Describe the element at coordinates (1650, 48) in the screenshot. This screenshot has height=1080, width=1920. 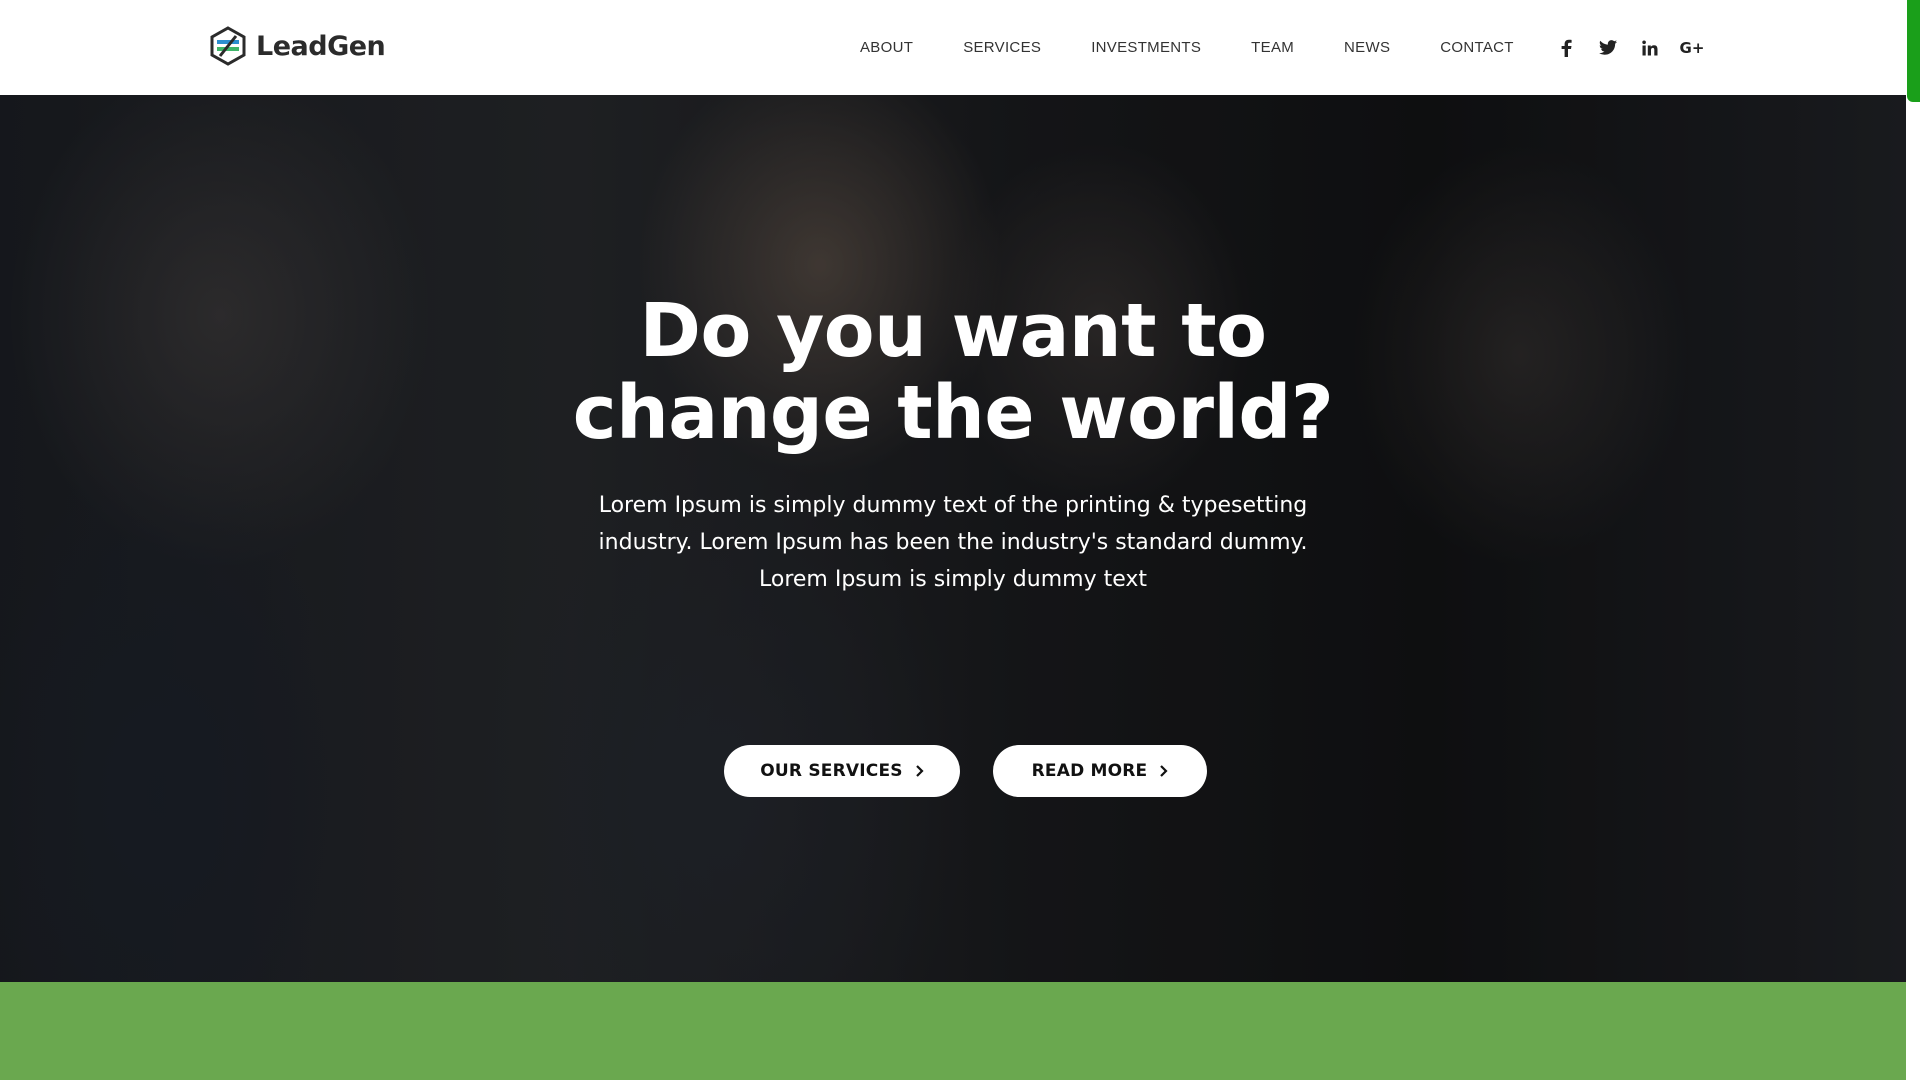
I see `linkedin-icon` at that location.